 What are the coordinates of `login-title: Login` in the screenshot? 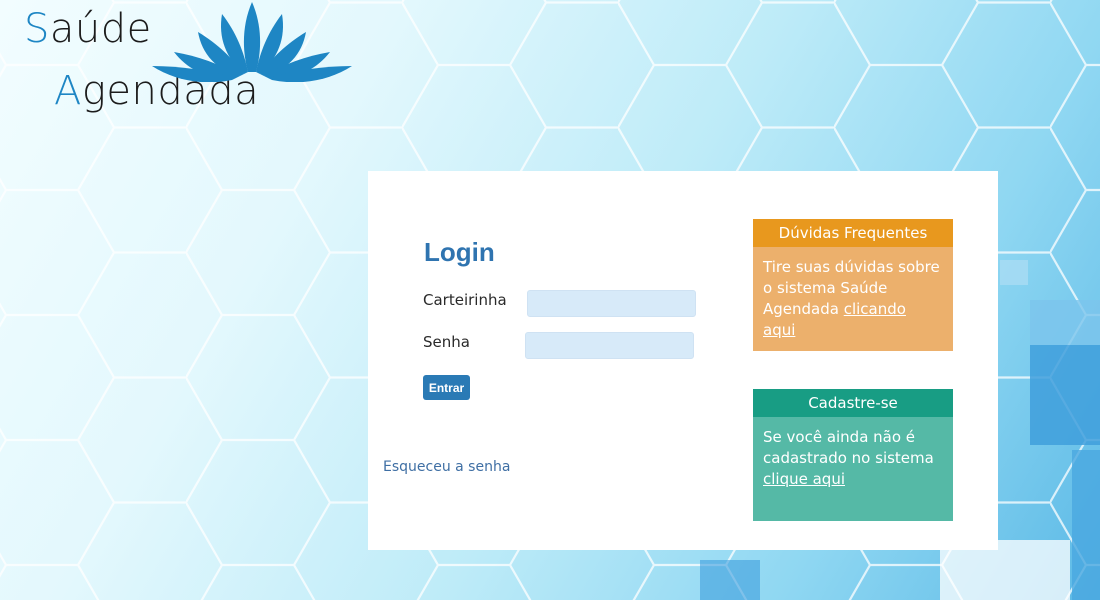 It's located at (459, 252).